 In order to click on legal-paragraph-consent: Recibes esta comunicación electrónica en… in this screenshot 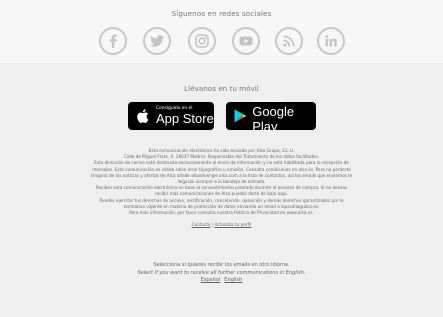, I will do `click(221, 197)`.